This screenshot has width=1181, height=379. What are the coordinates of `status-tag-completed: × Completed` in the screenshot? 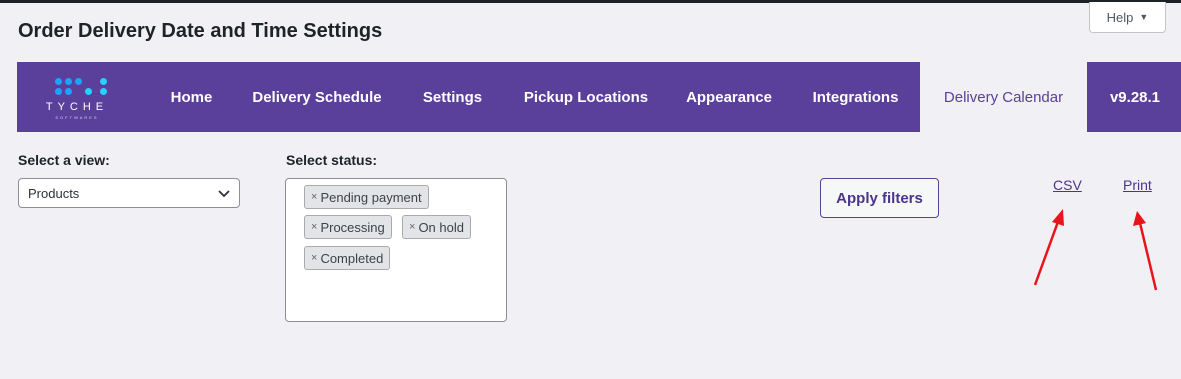 It's located at (347, 258).